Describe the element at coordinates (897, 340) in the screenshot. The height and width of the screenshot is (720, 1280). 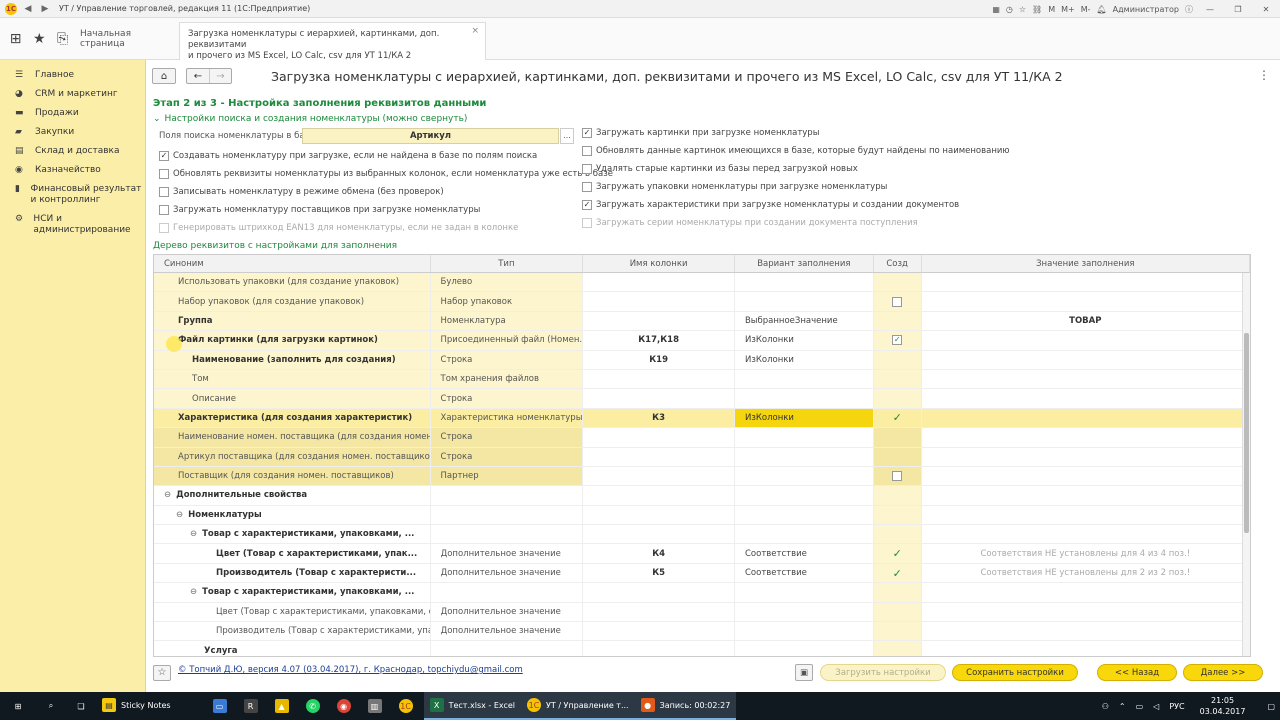
I see `create-checkbox: ✓` at that location.